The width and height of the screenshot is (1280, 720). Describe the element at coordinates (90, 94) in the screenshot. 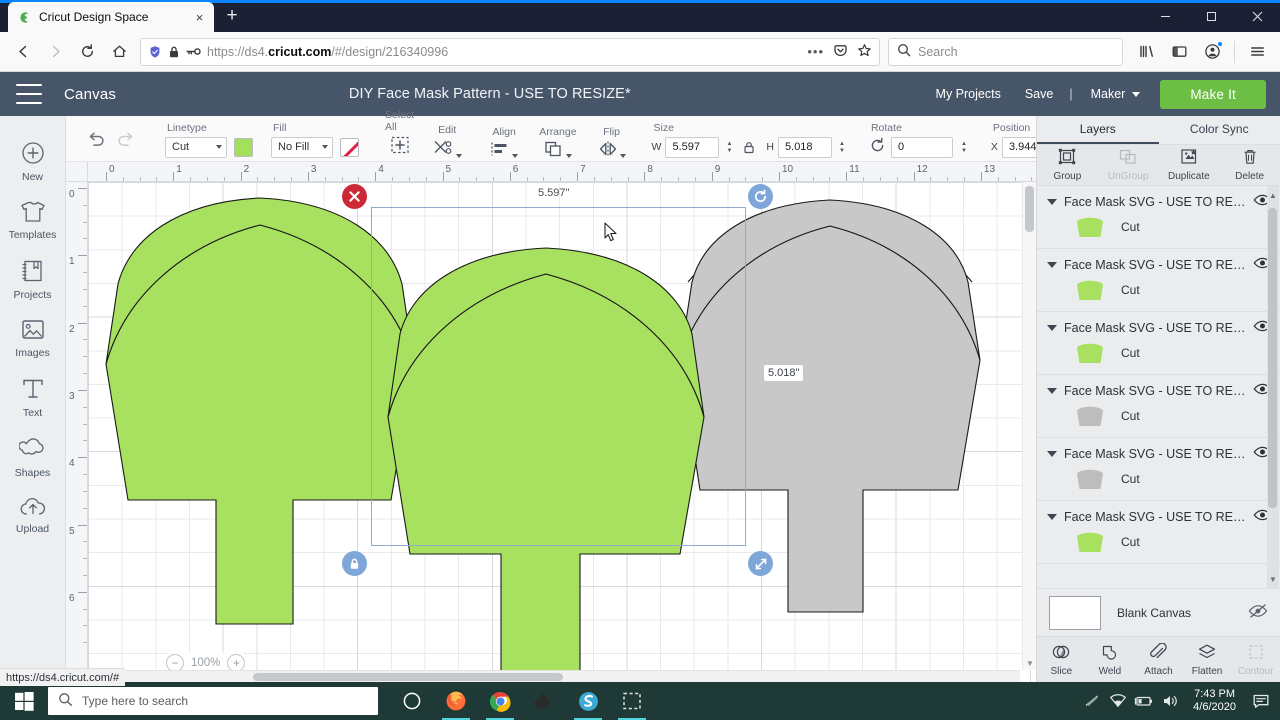

I see `canvas-label: Canvas` at that location.